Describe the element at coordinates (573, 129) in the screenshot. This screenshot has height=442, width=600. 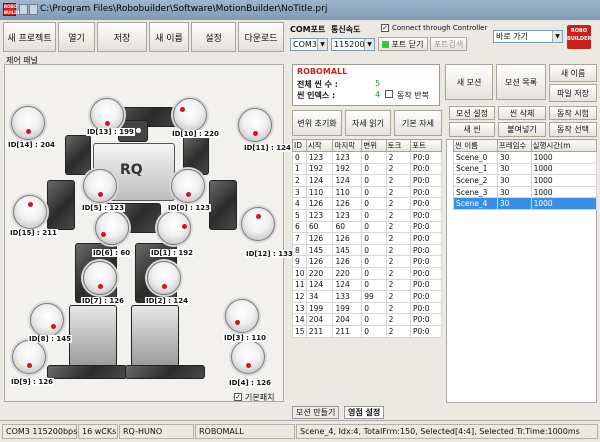
I see `motion-select-button: 동작 선택` at that location.